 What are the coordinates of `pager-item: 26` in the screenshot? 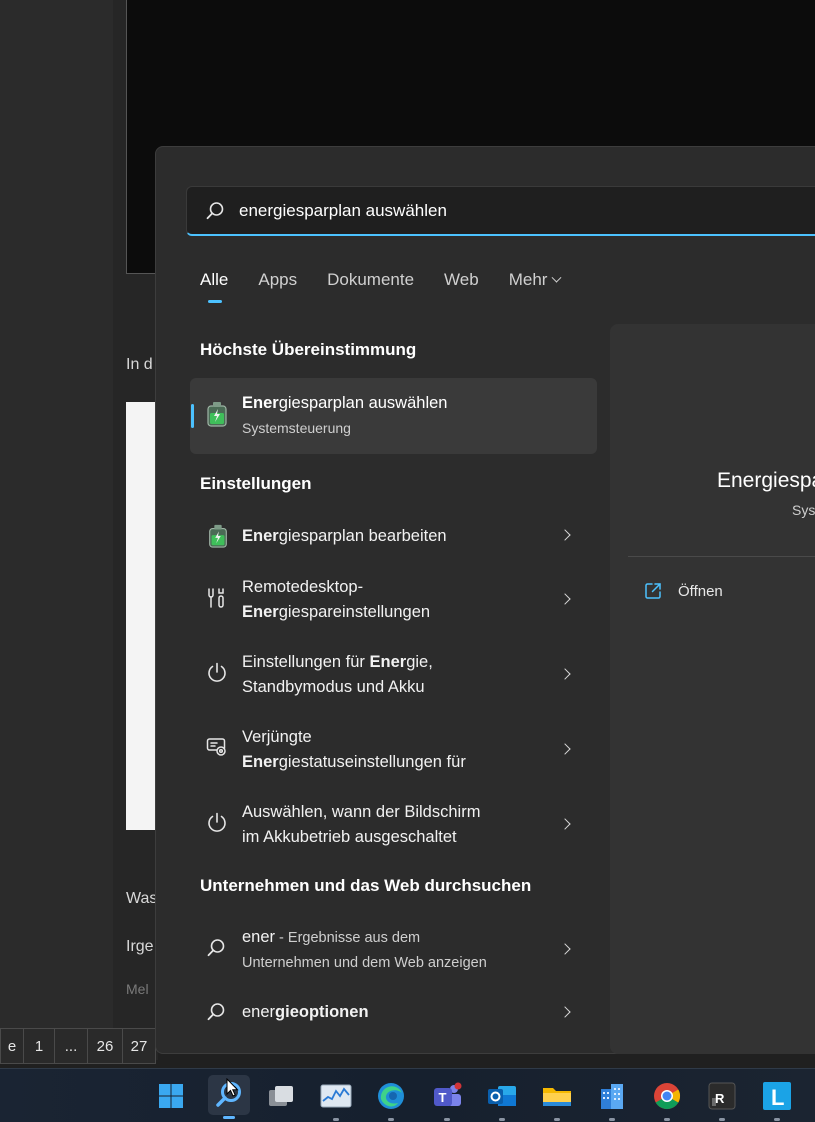 It's located at (105, 1046).